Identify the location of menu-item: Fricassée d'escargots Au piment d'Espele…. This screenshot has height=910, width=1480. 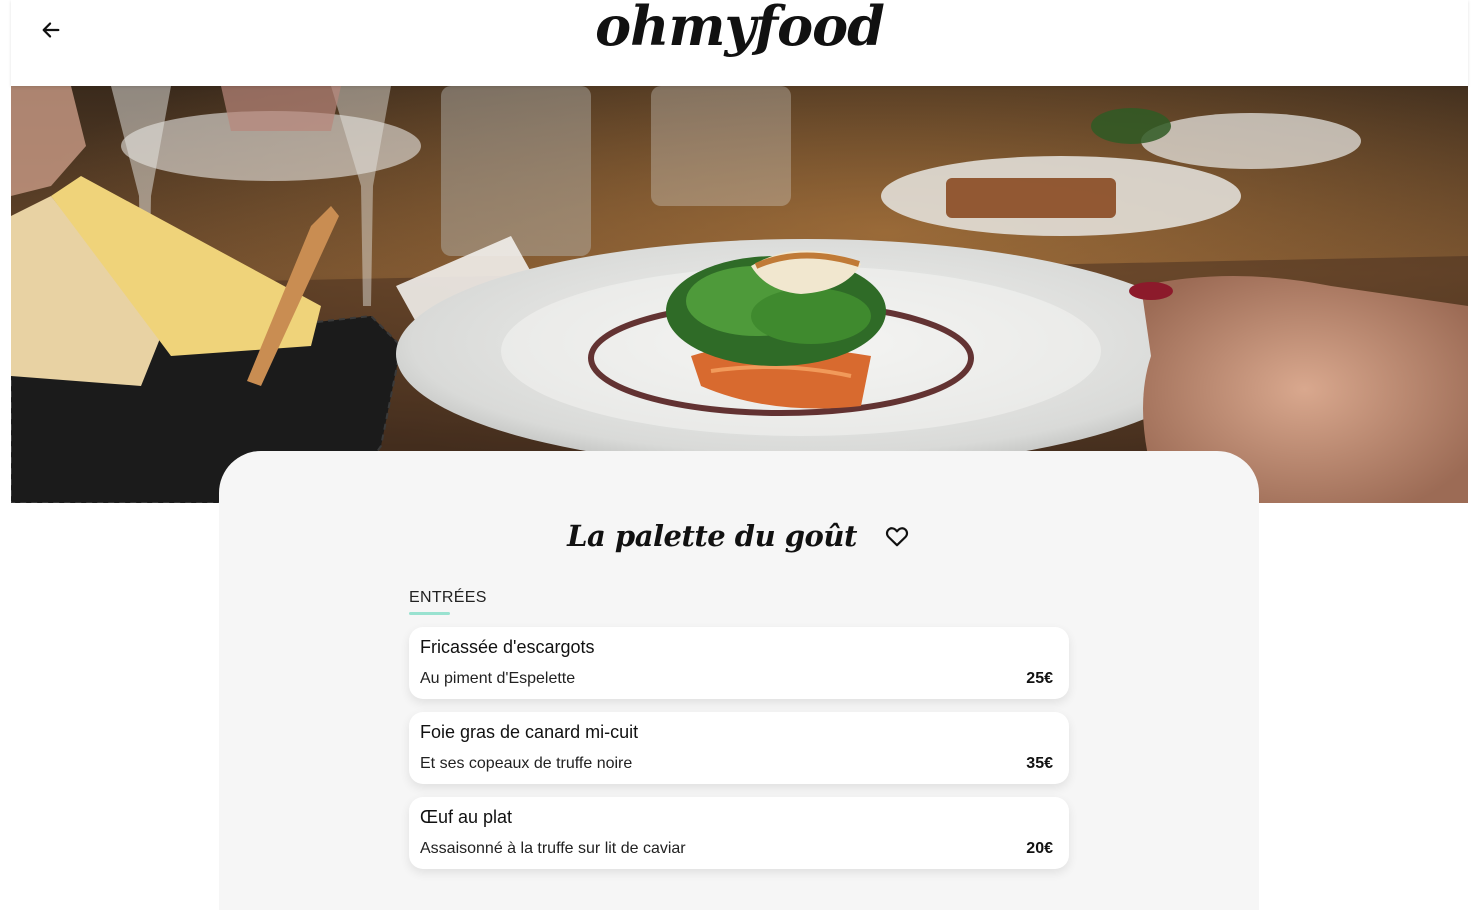
(739, 663).